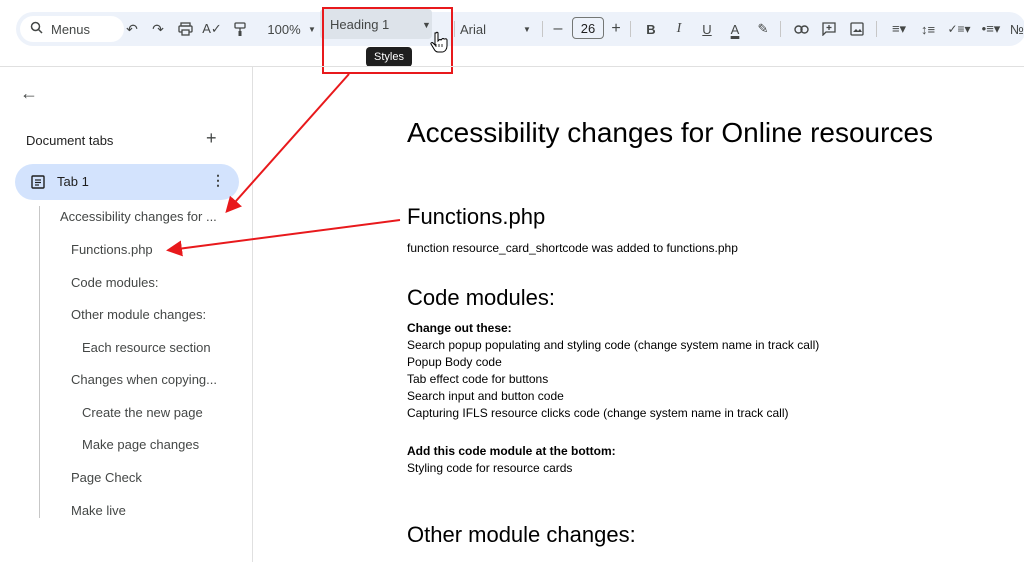 This screenshot has width=1024, height=562. Describe the element at coordinates (312, 29) in the screenshot. I see `zoom-chevron-down-icon: ▼` at that location.